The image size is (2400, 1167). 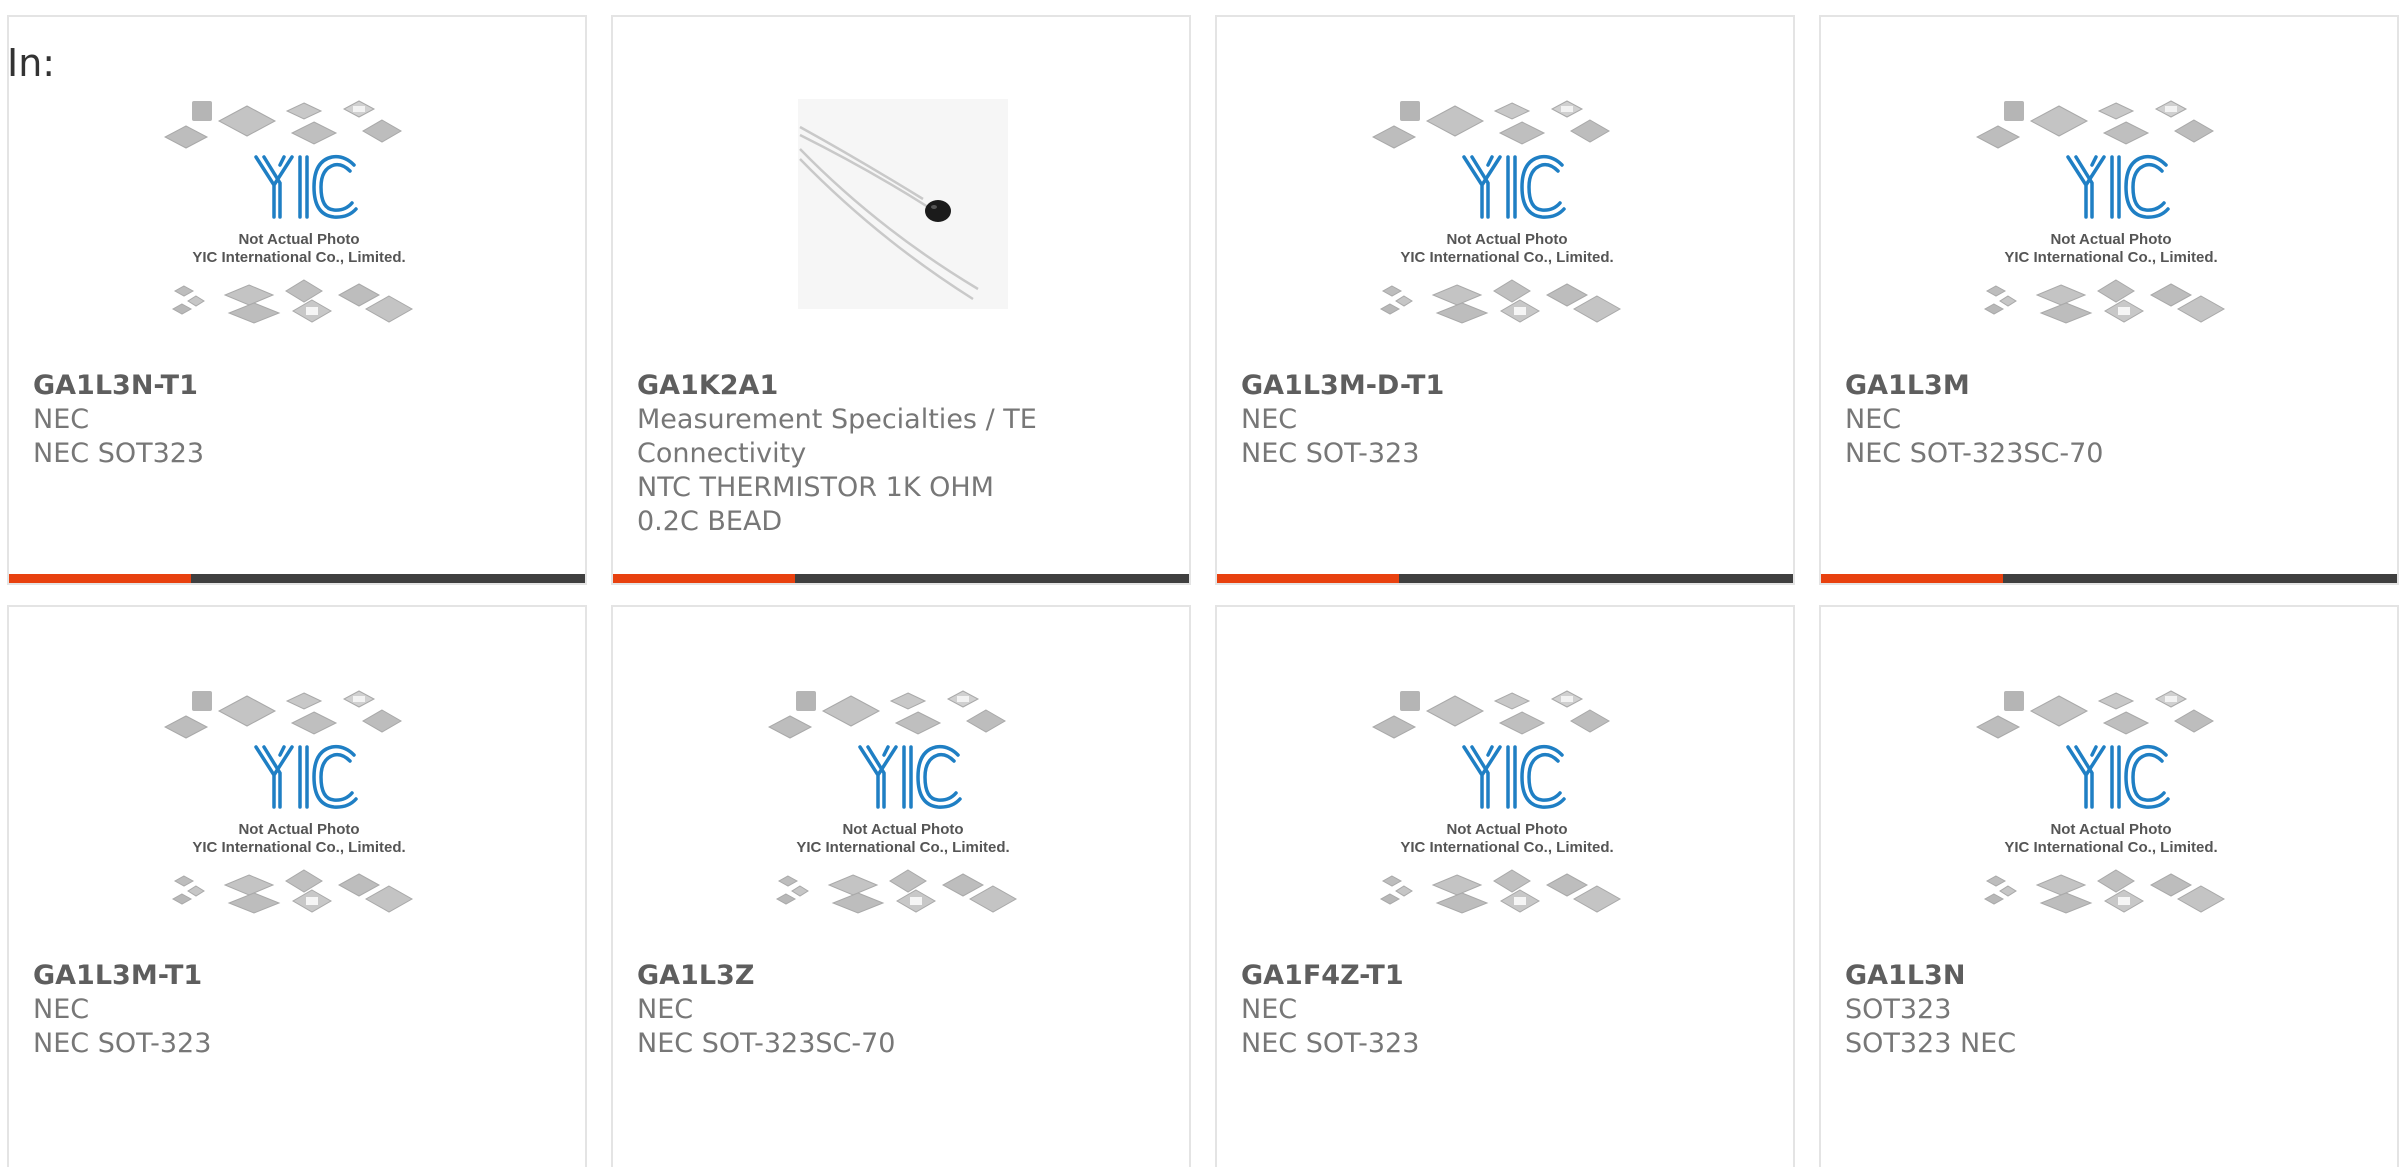 What do you see at coordinates (848, 386) in the screenshot?
I see `part-number-link: GA1K2A1` at bounding box center [848, 386].